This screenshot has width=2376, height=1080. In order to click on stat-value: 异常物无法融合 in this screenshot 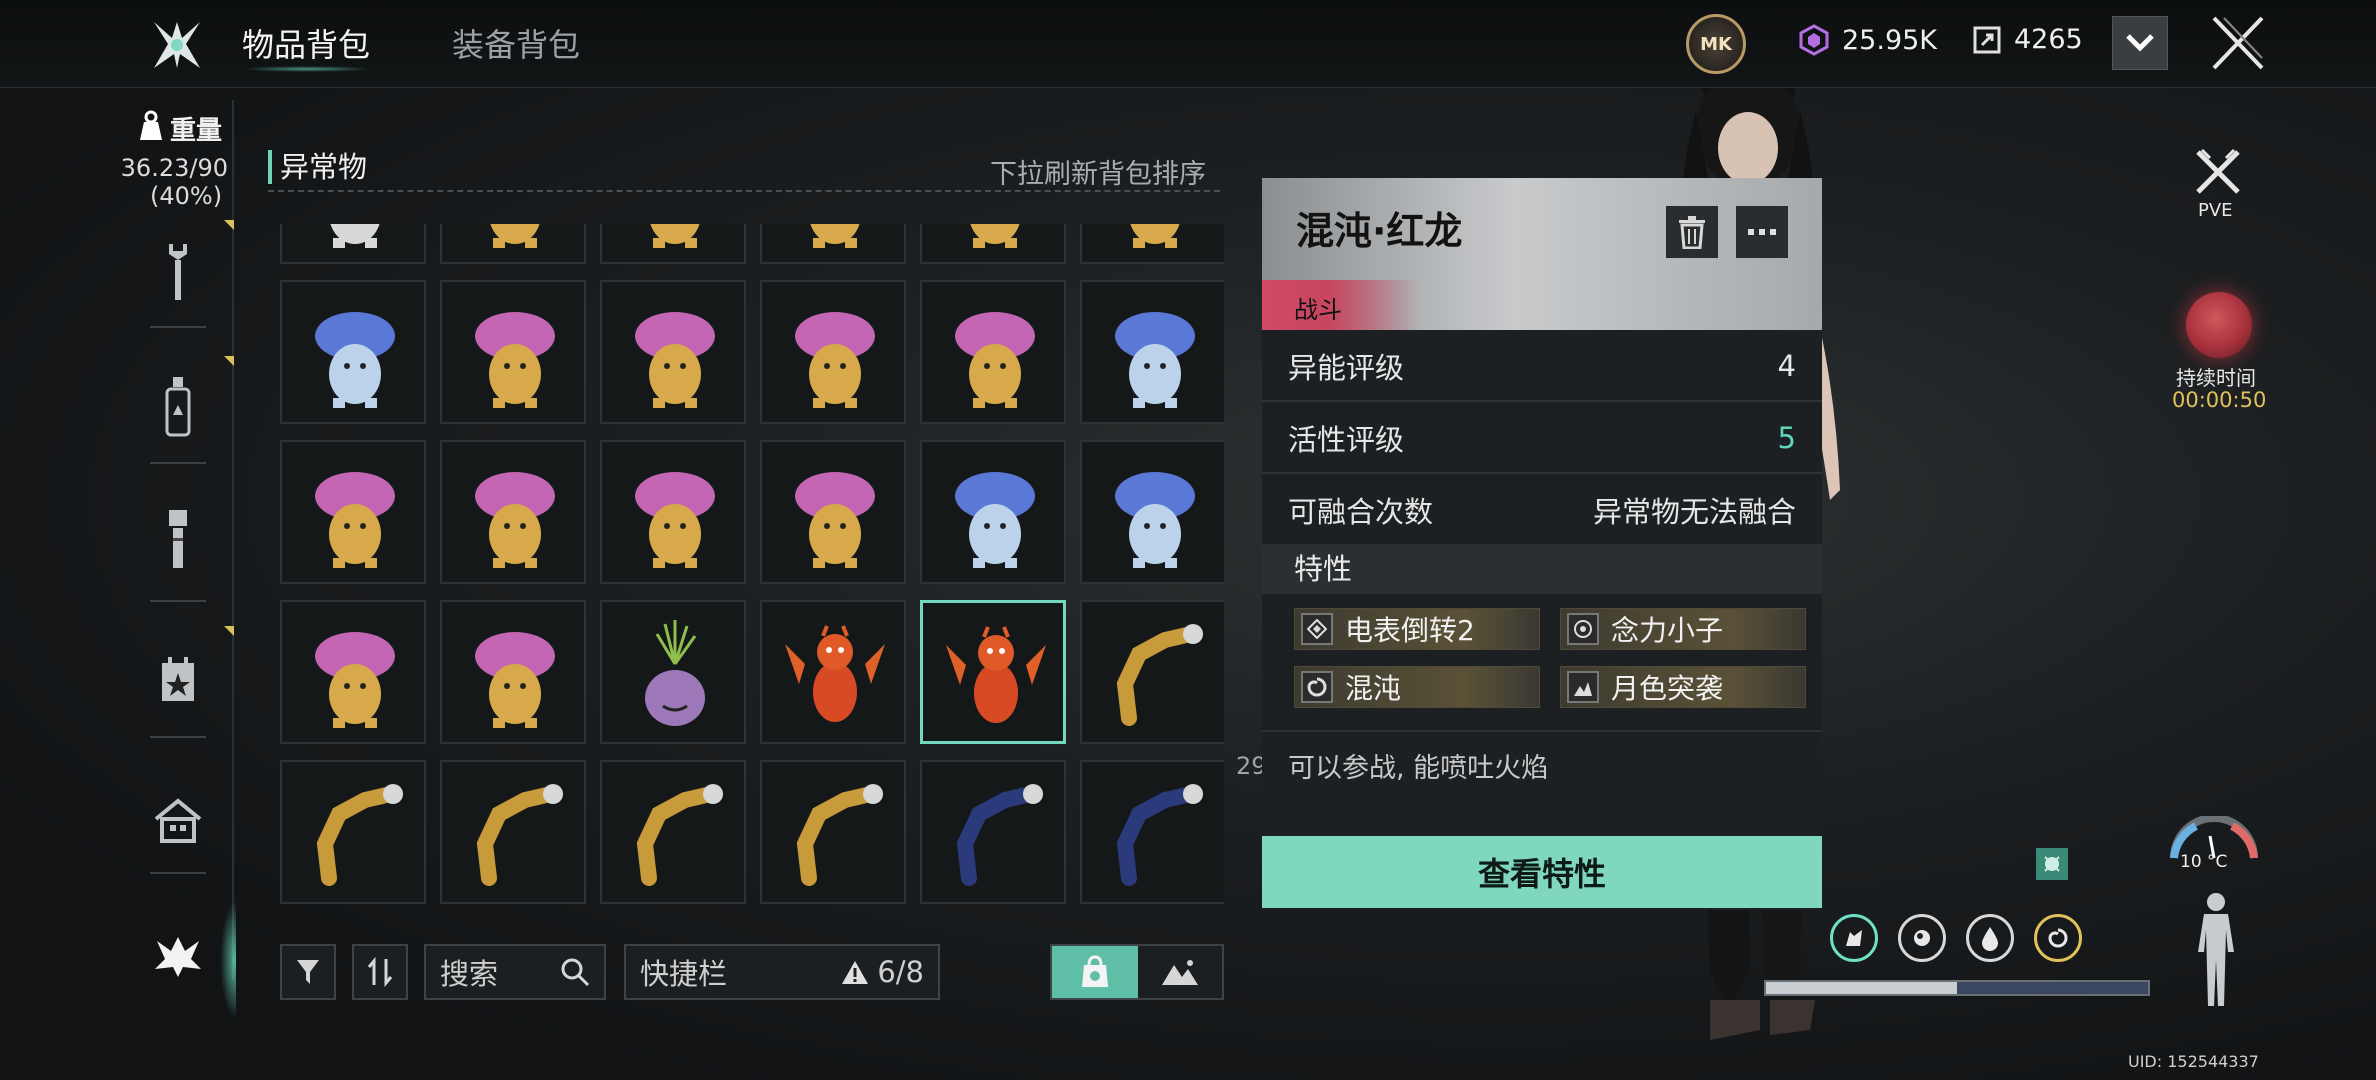, I will do `click(1694, 512)`.